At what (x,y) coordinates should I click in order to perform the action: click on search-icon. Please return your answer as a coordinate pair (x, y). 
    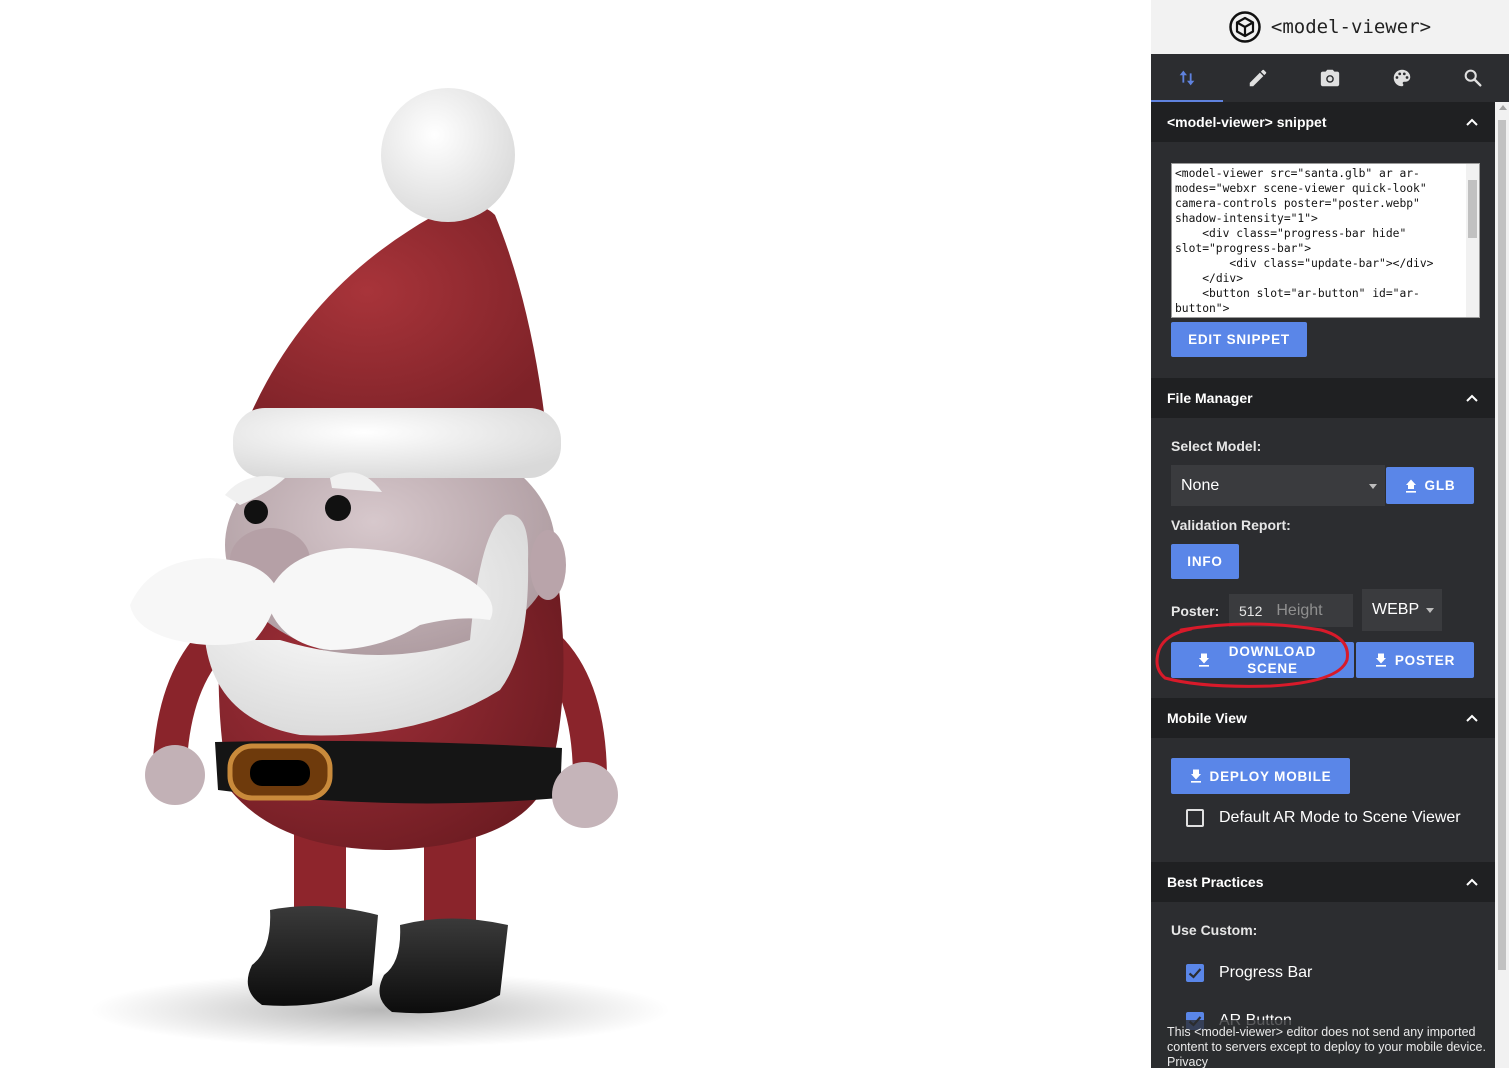
    Looking at the image, I should click on (1473, 78).